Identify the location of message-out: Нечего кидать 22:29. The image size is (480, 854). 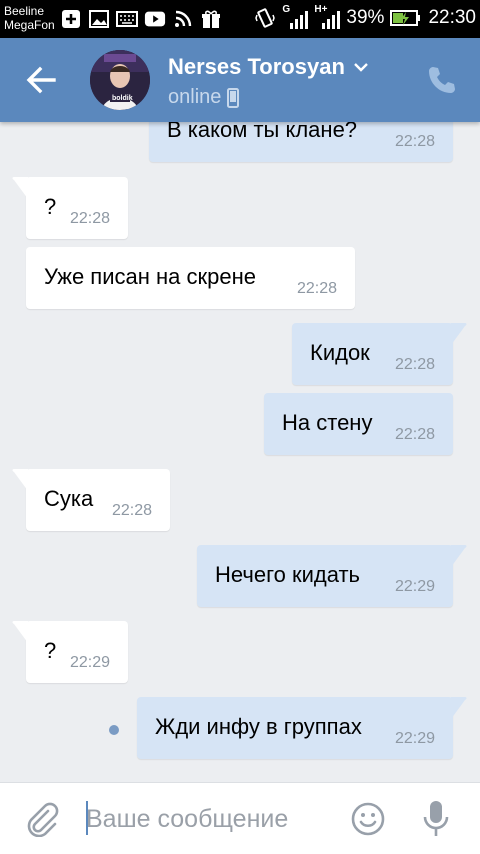
(332, 576).